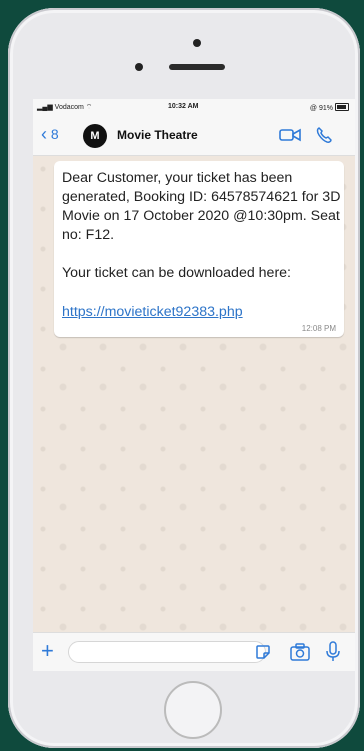 Image resolution: width=364 pixels, height=751 pixels. Describe the element at coordinates (342, 107) in the screenshot. I see `battery-icon` at that location.